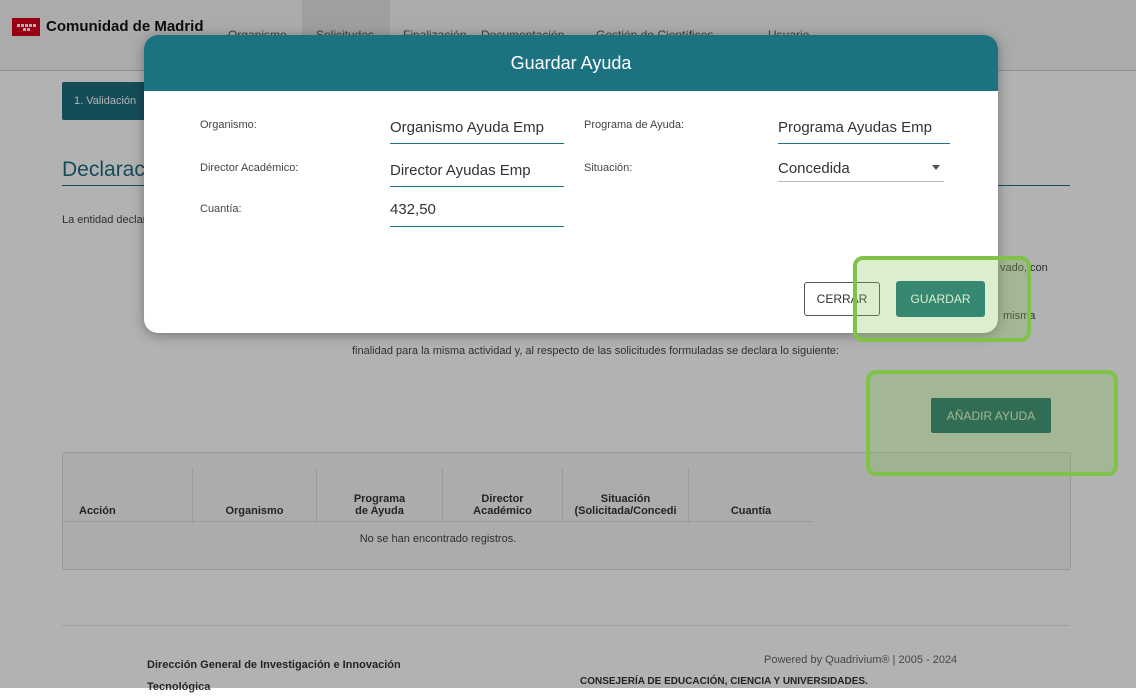 This screenshot has width=1136, height=698. What do you see at coordinates (477, 214) in the screenshot?
I see `cuantia-input: 432,50` at bounding box center [477, 214].